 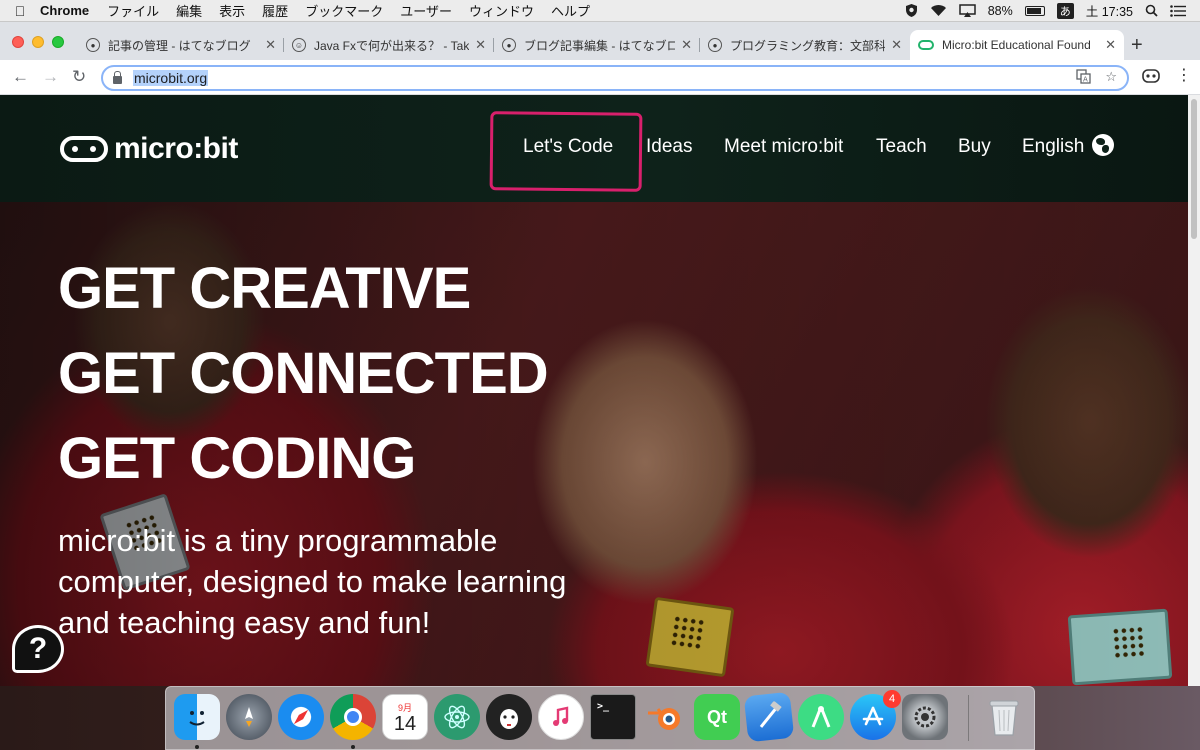 What do you see at coordinates (1004, 717) in the screenshot?
I see `trash-icon` at bounding box center [1004, 717].